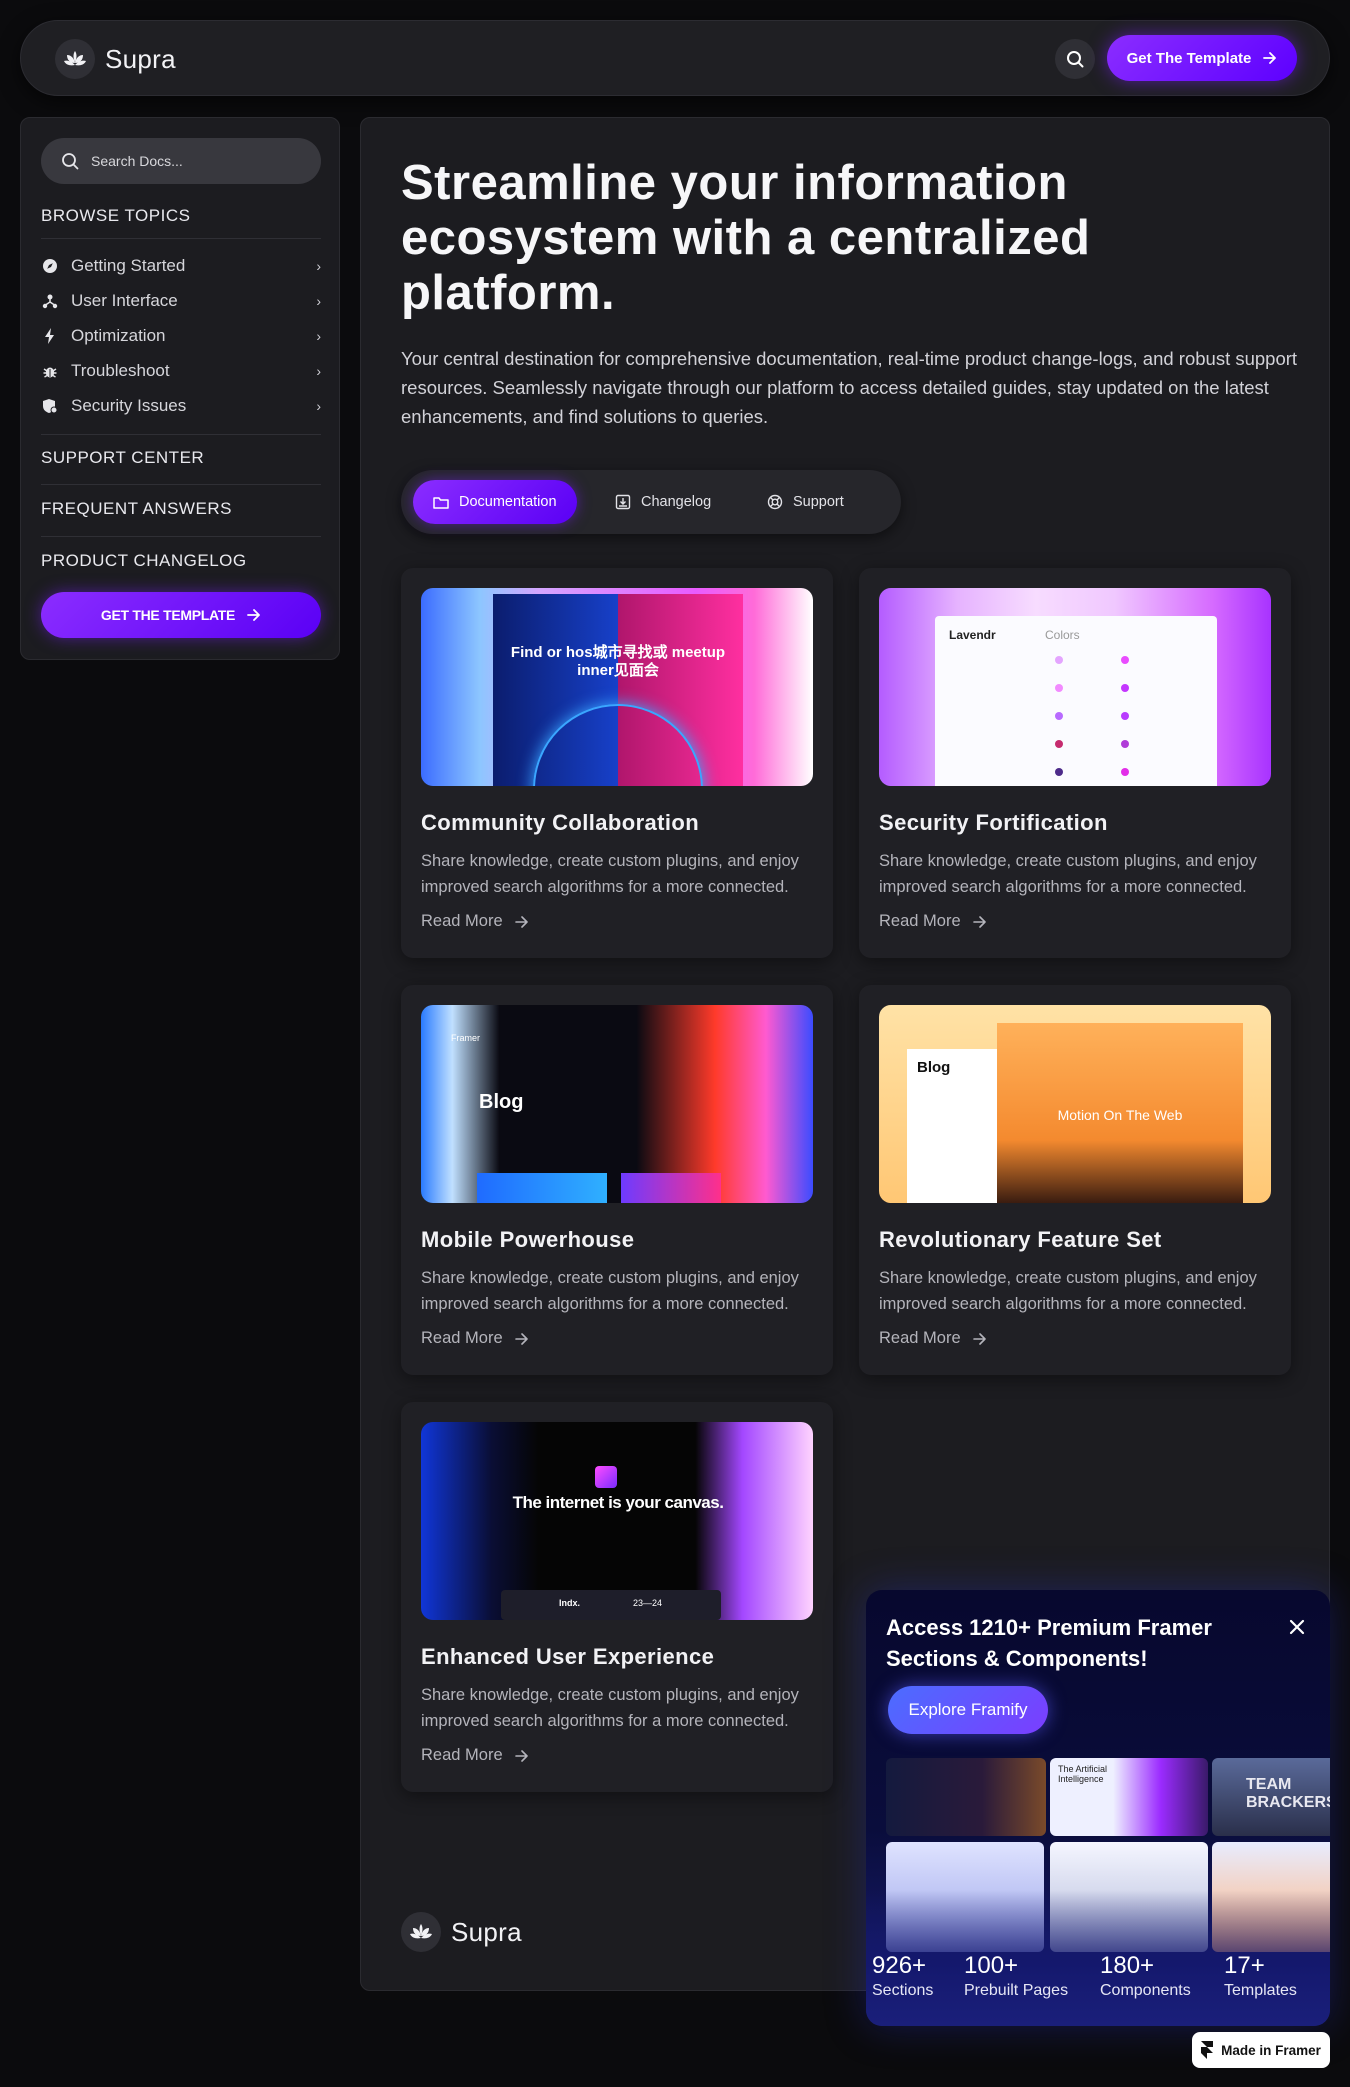 This screenshot has height=2087, width=1350. Describe the element at coordinates (462, 1755) in the screenshot. I see `read-more-label: Read More` at that location.